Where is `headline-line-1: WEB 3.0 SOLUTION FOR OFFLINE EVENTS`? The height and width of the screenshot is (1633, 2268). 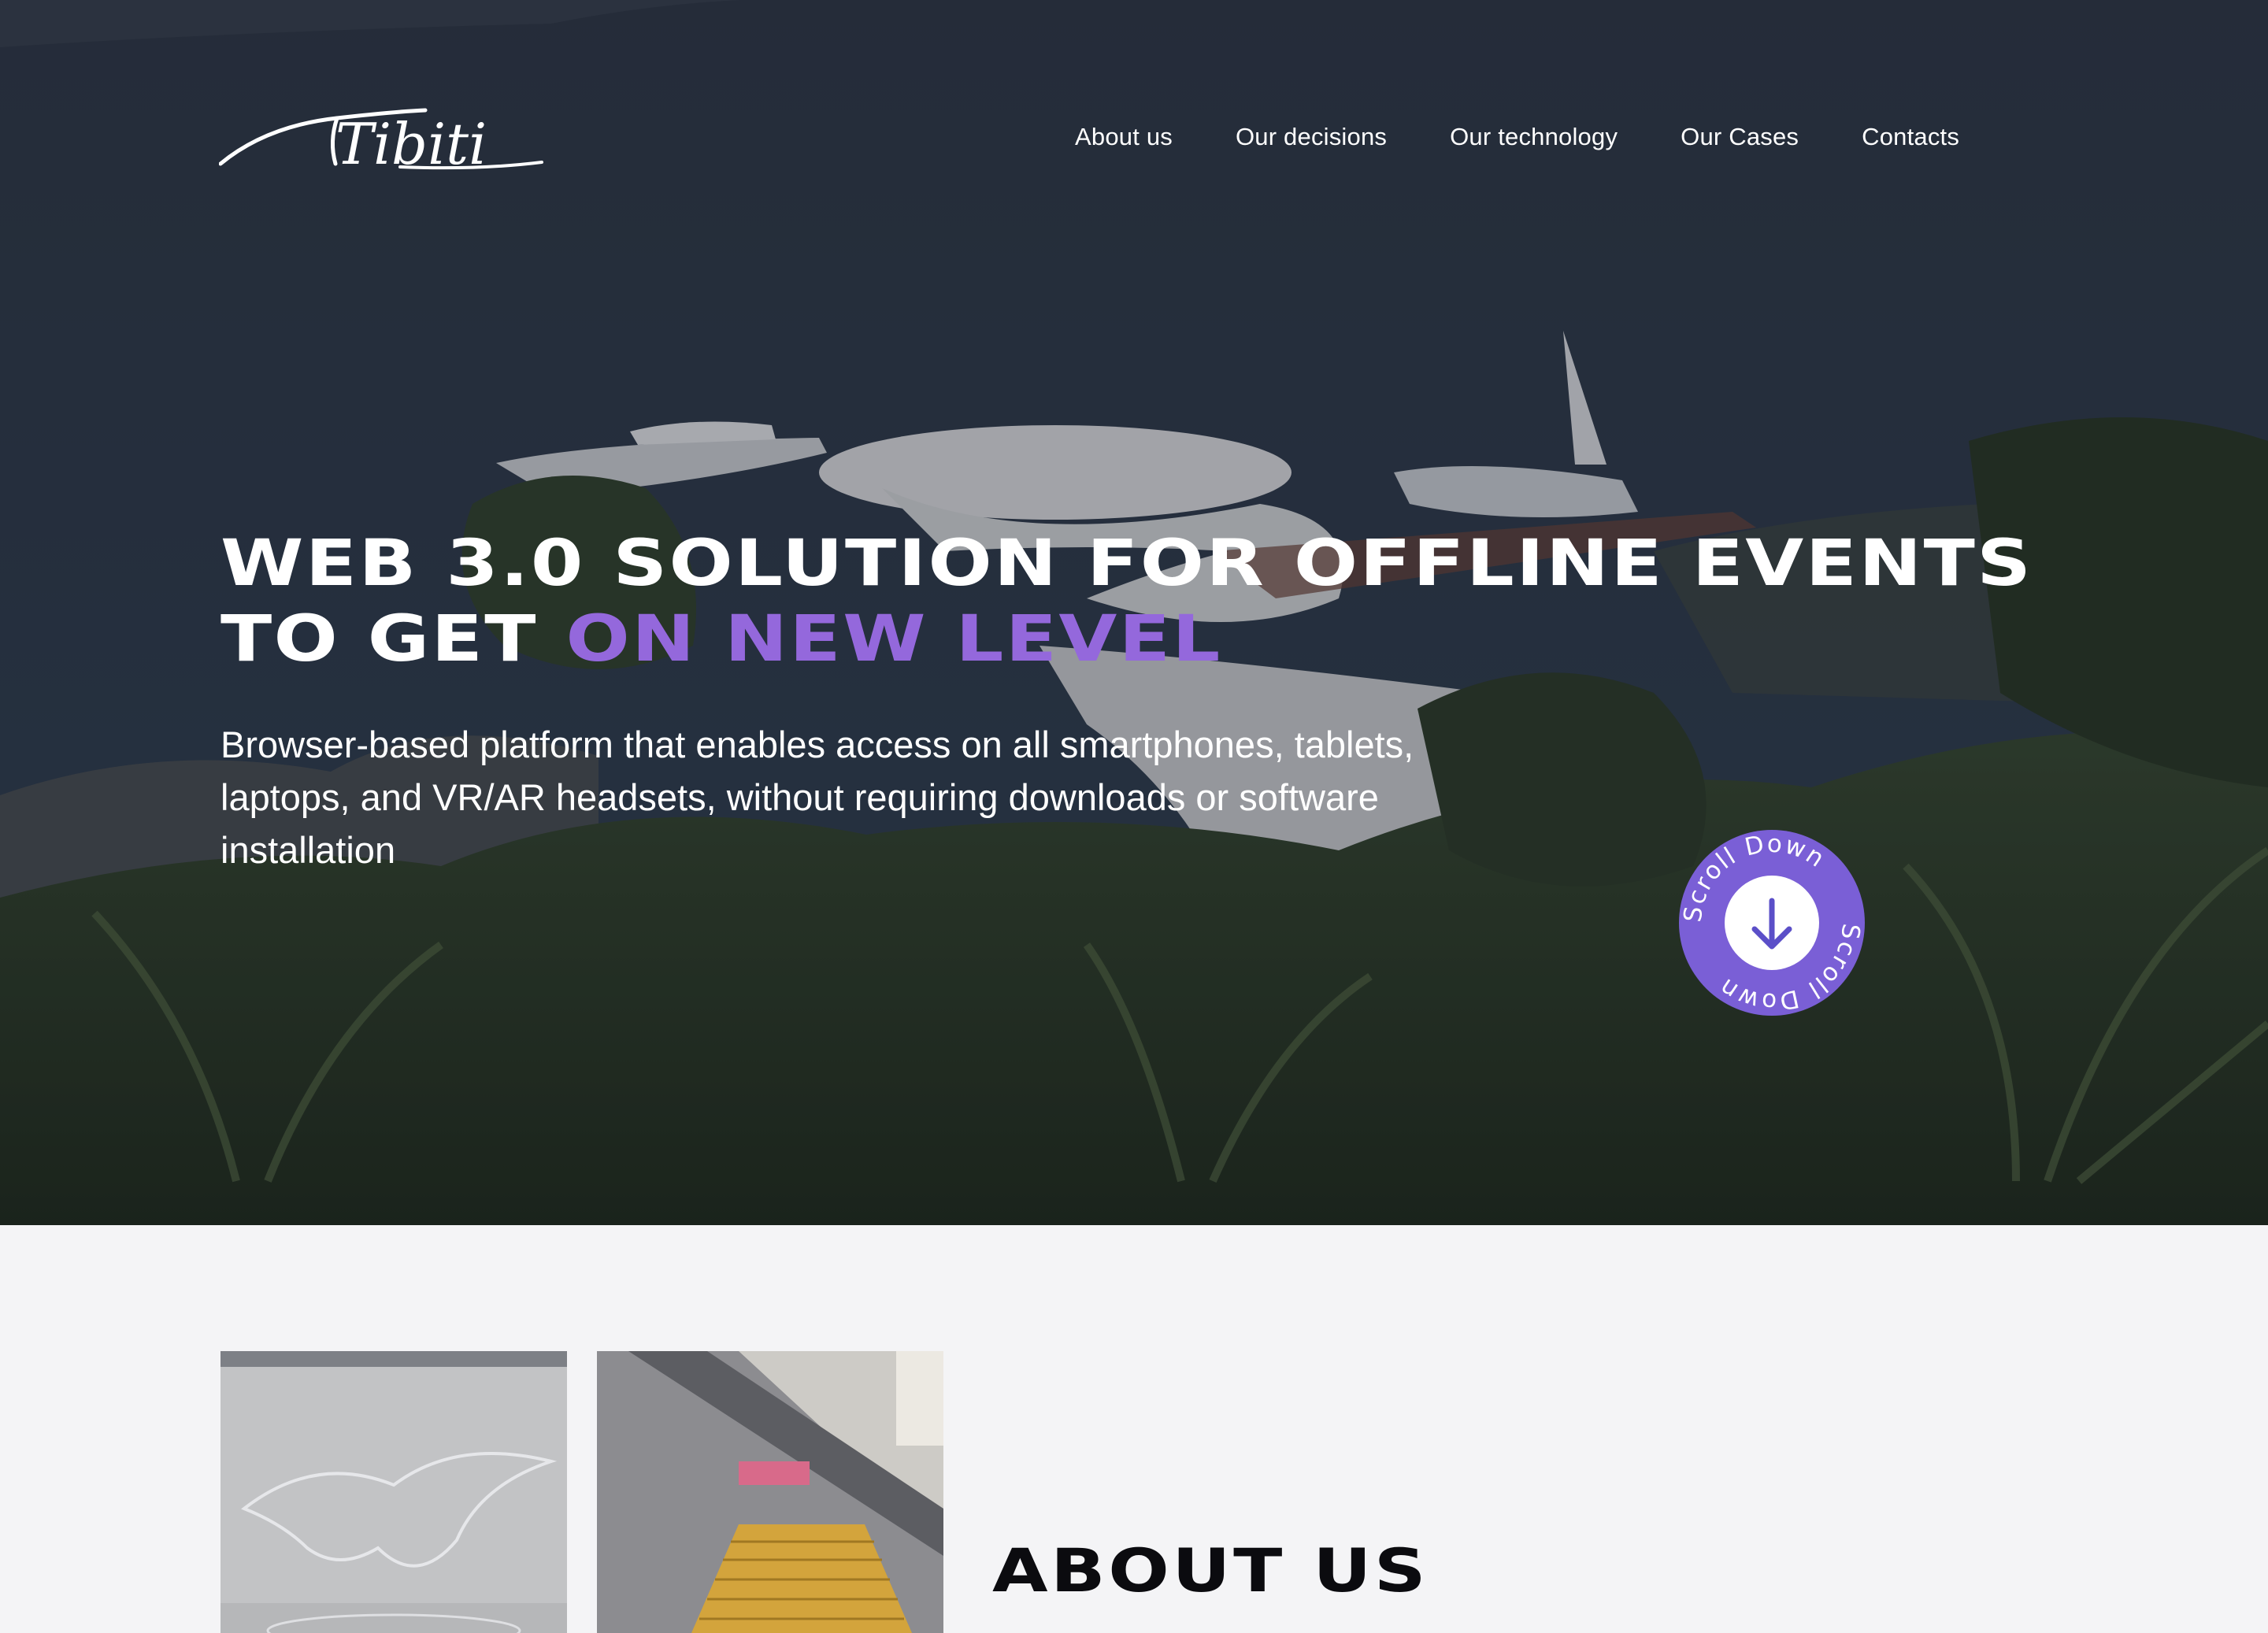
headline-line-1: WEB 3.0 SOLUTION FOR OFFLINE EVENTS is located at coordinates (1126, 564).